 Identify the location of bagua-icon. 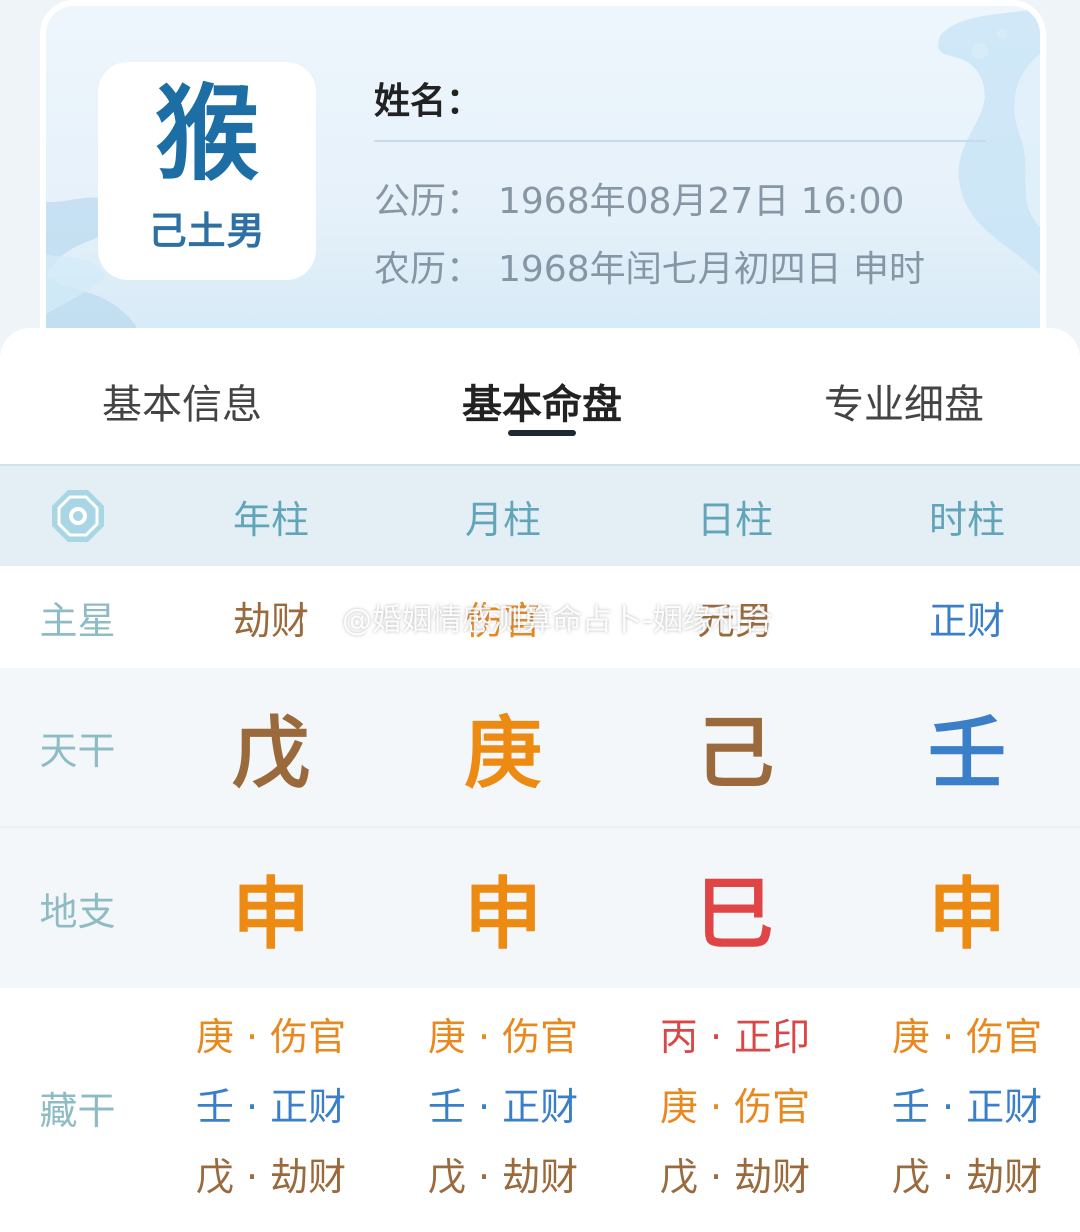
(77, 516).